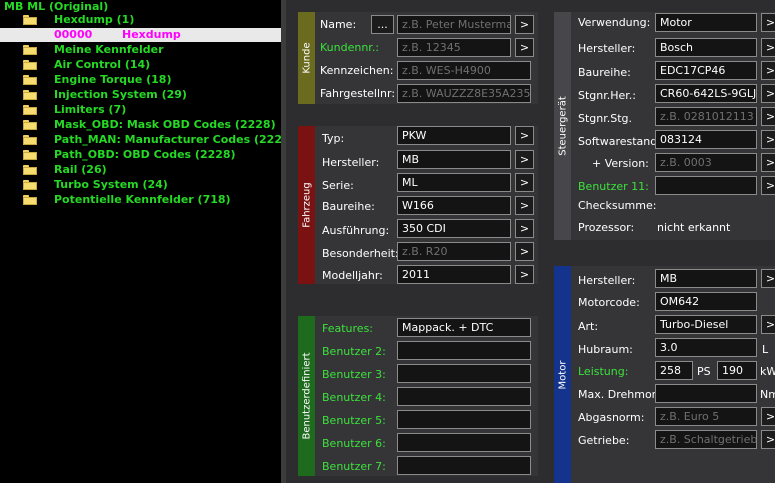  What do you see at coordinates (524, 135) in the screenshot?
I see `typ-arrow-button: >` at bounding box center [524, 135].